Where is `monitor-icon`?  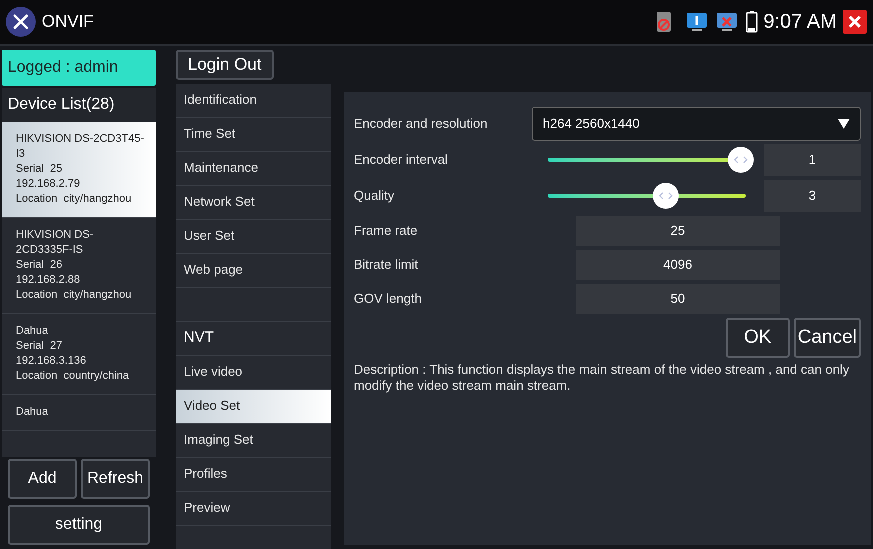 monitor-icon is located at coordinates (697, 22).